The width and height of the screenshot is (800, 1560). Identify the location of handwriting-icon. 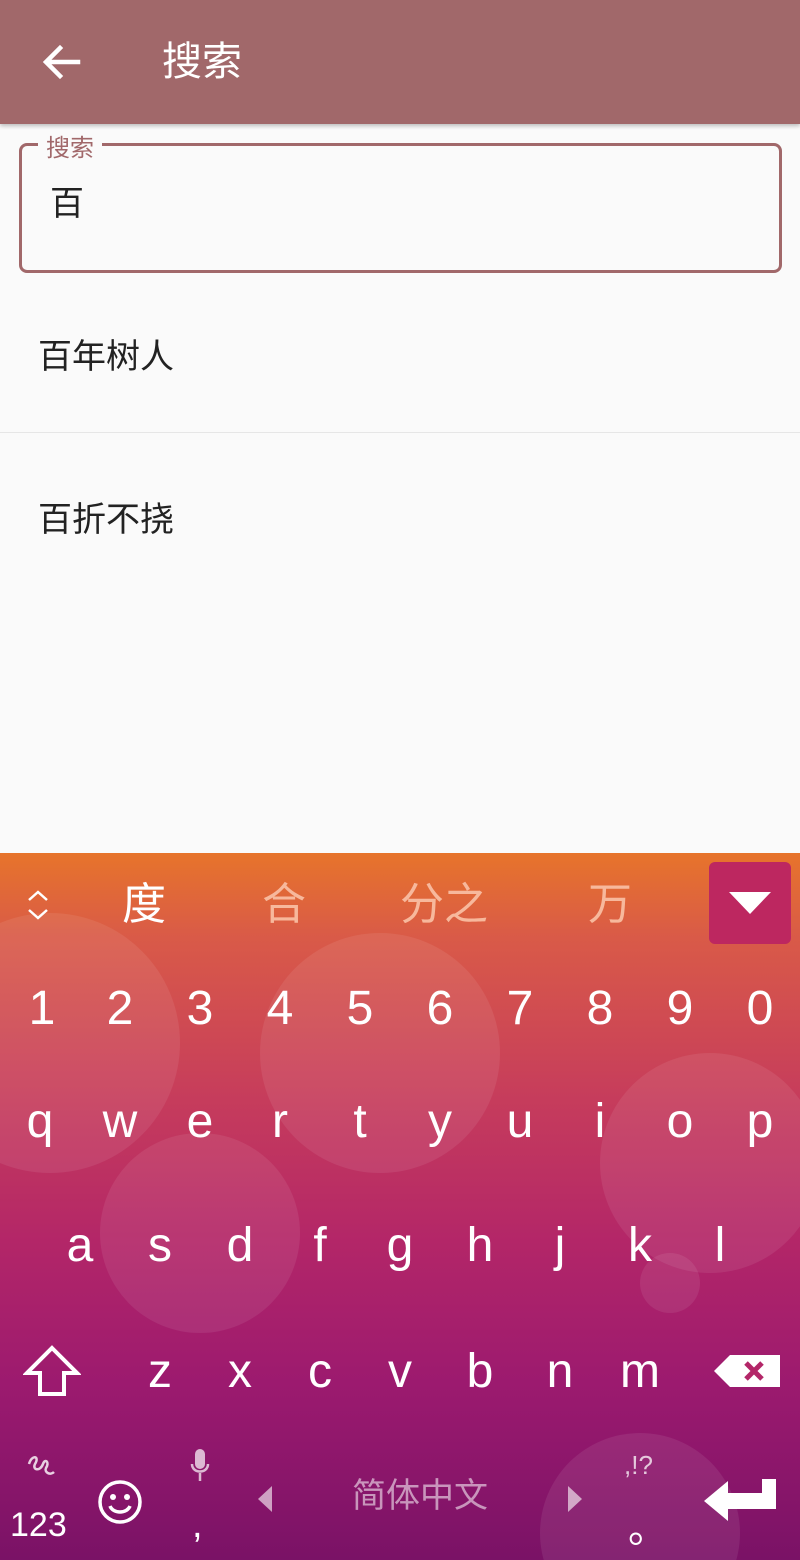
(41, 1465).